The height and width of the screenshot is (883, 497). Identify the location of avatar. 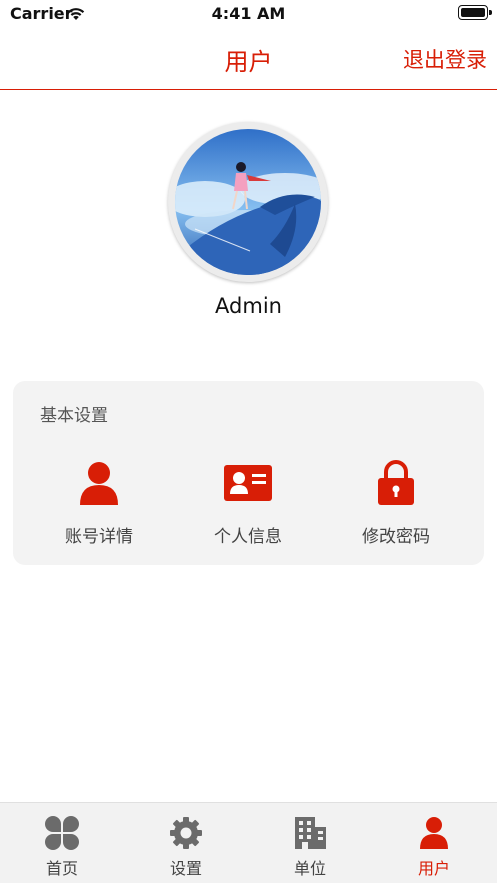
(248, 202).